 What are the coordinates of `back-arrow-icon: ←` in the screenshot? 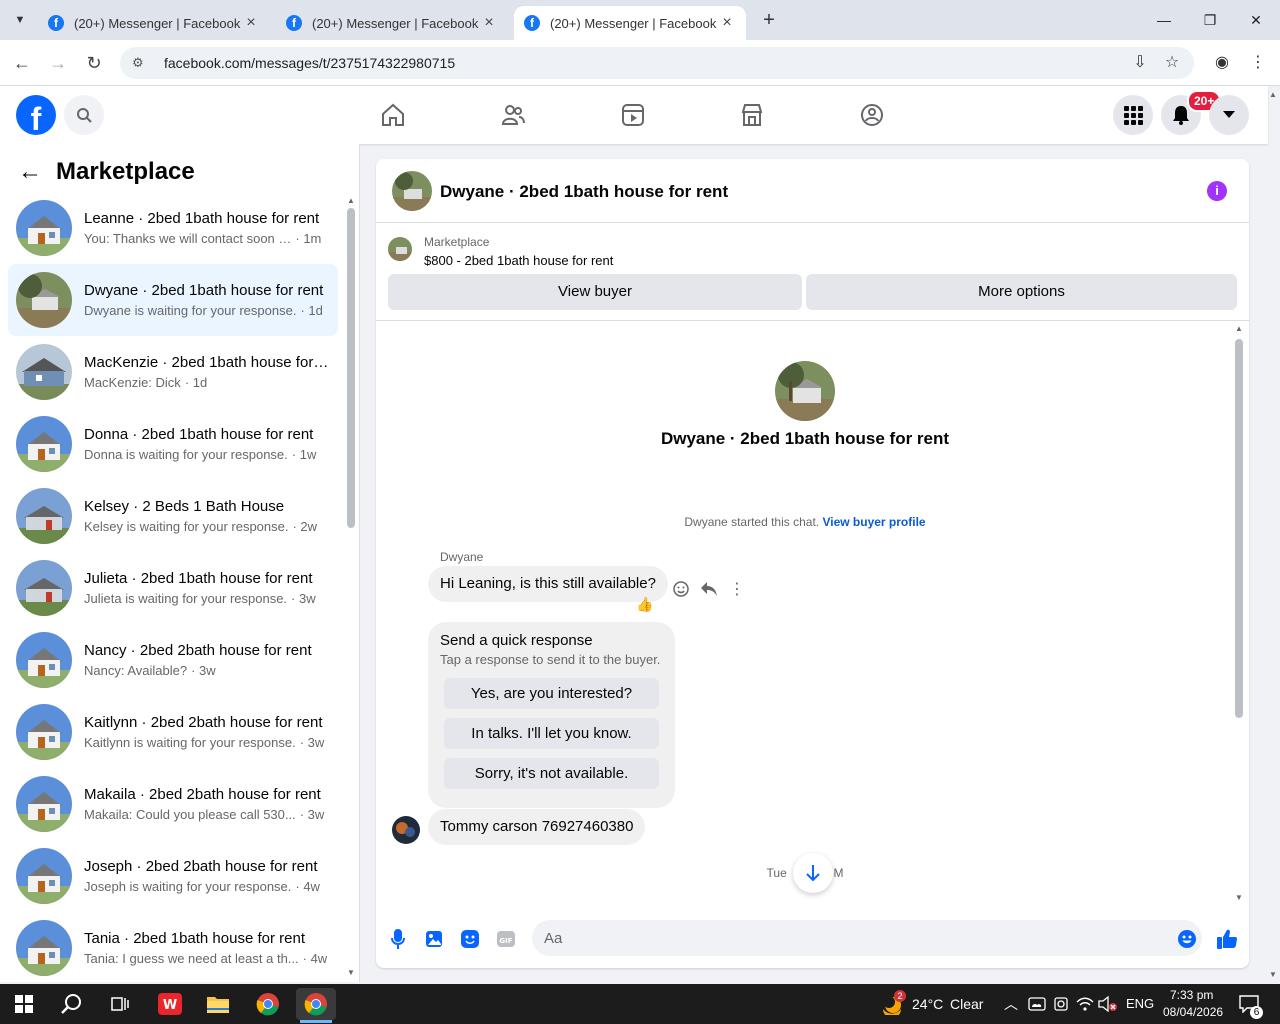 It's located at (30, 172).